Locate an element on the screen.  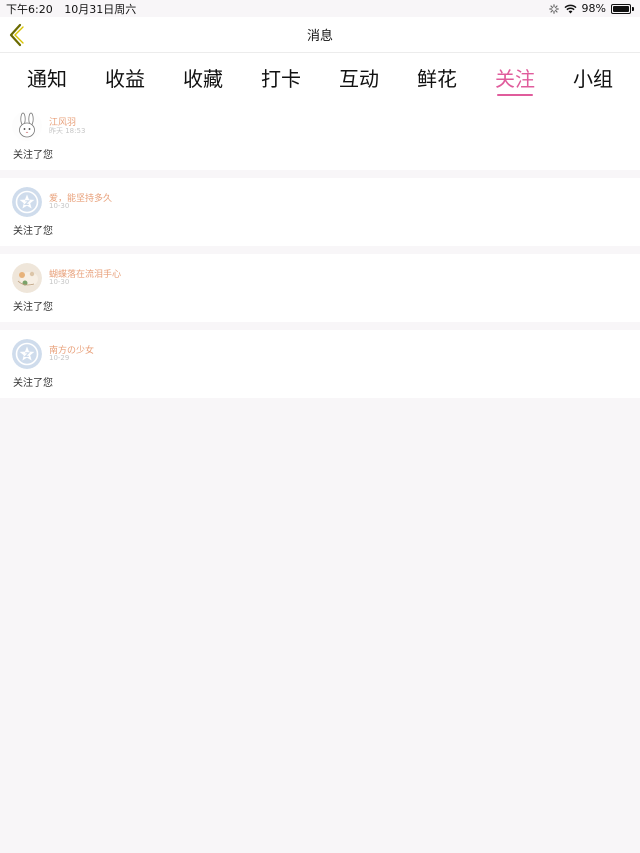
photo-avatar-icon is located at coordinates (27, 278).